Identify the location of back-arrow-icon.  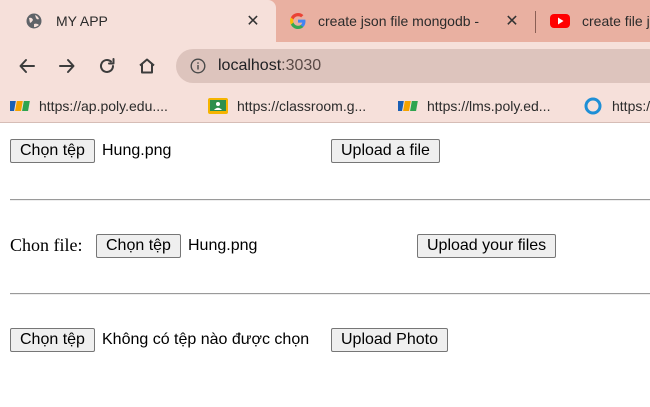
(27, 66).